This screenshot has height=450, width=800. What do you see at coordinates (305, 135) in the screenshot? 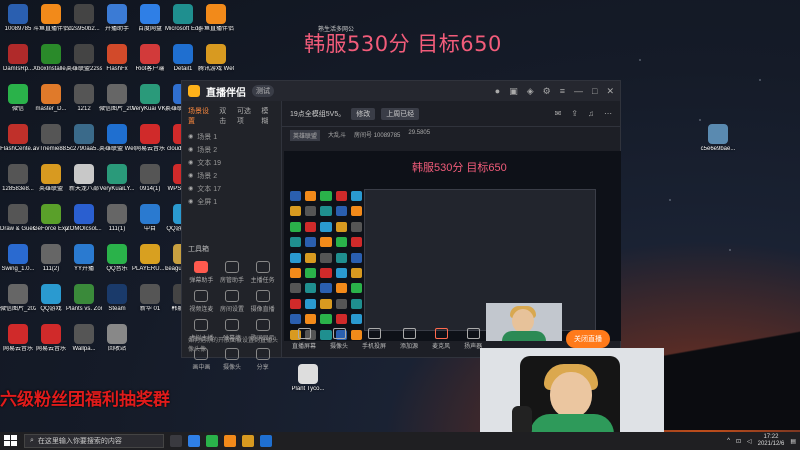
I see `meta-game: 英雄联盟` at bounding box center [305, 135].